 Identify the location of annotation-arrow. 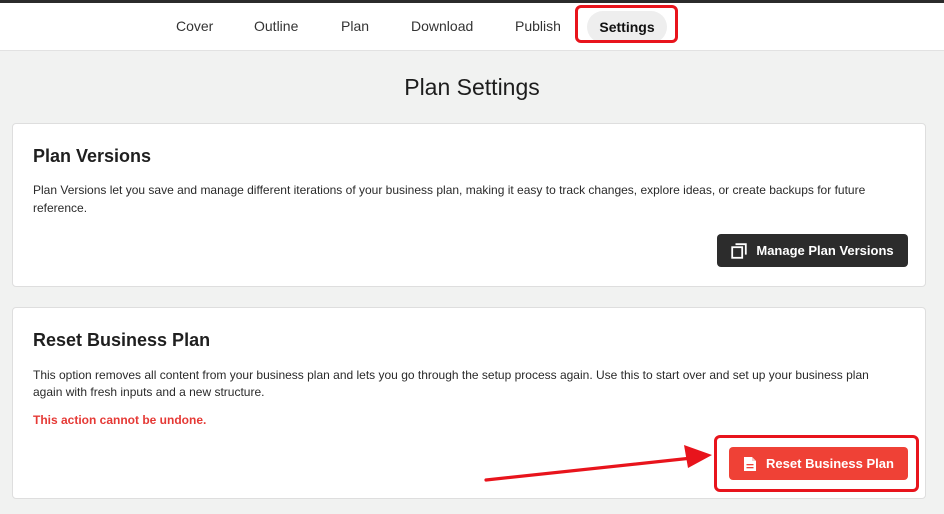
(598, 463).